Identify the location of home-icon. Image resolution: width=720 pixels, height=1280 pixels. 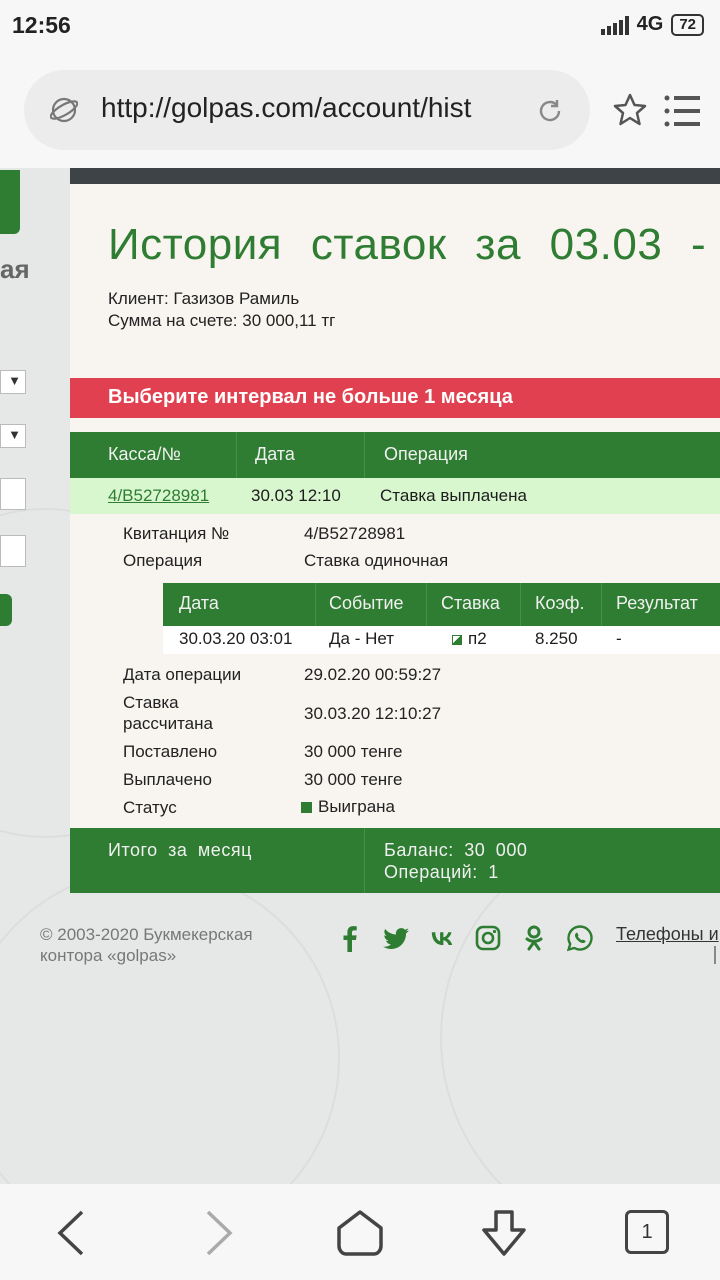
(360, 1233).